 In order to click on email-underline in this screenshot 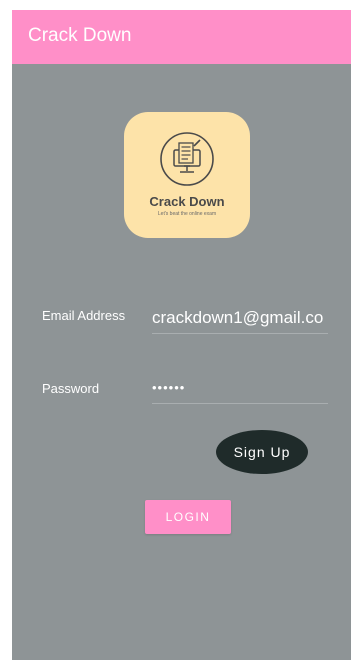, I will do `click(240, 333)`.